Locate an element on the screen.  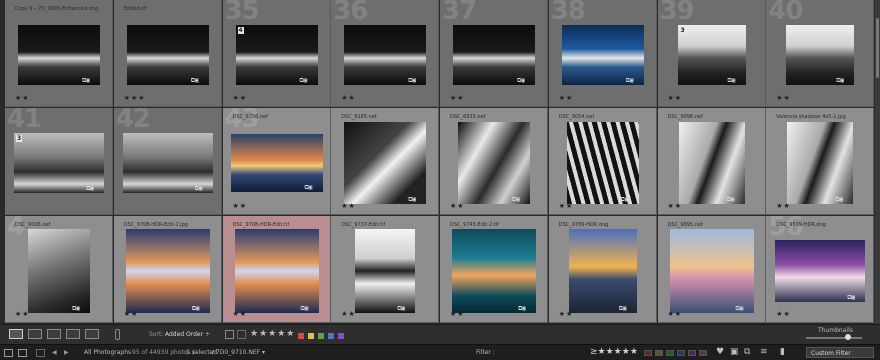
photo-cell: DSC_9096.nef ⧉▣ ★★ is located at coordinates (711, 161).